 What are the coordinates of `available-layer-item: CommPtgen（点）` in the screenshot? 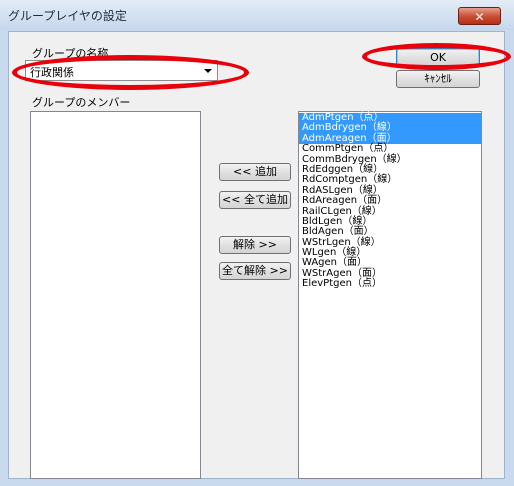 It's located at (390, 148).